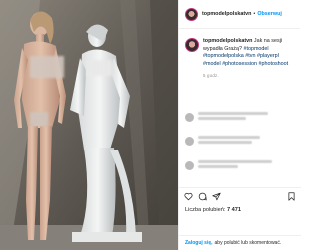 The image size is (320, 250). Describe the element at coordinates (269, 14) in the screenshot. I see `follow-button: Obserwuj` at that location.